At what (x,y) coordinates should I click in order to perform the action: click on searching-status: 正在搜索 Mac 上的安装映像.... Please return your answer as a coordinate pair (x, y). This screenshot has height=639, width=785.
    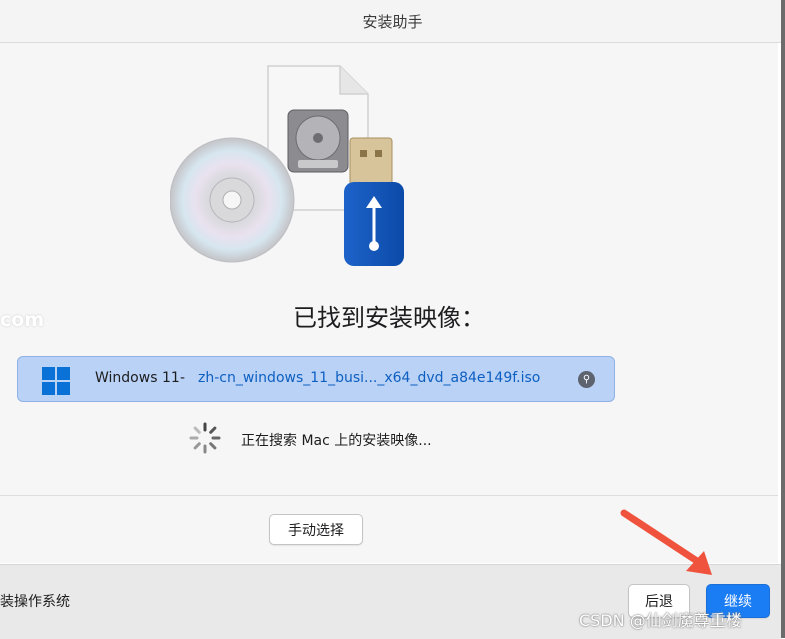
    Looking at the image, I should click on (336, 441).